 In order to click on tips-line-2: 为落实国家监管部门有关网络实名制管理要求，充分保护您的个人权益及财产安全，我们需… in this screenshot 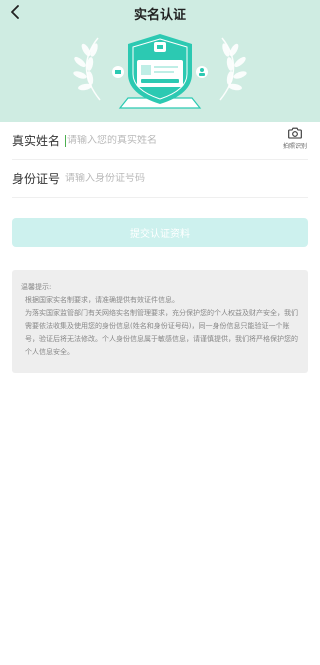, I will do `click(161, 332)`.